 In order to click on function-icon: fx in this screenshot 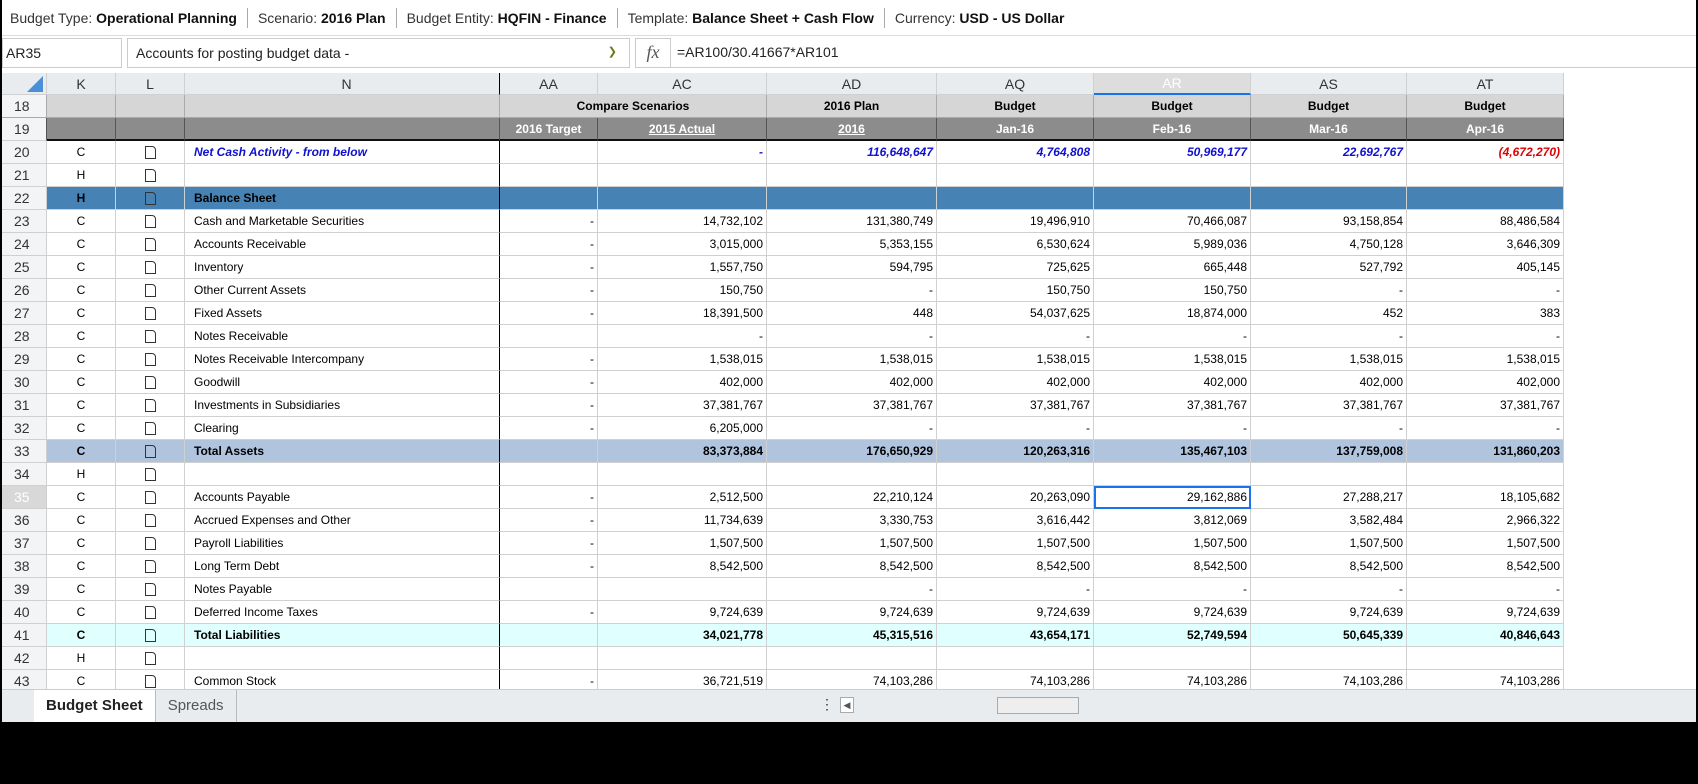, I will do `click(653, 53)`.